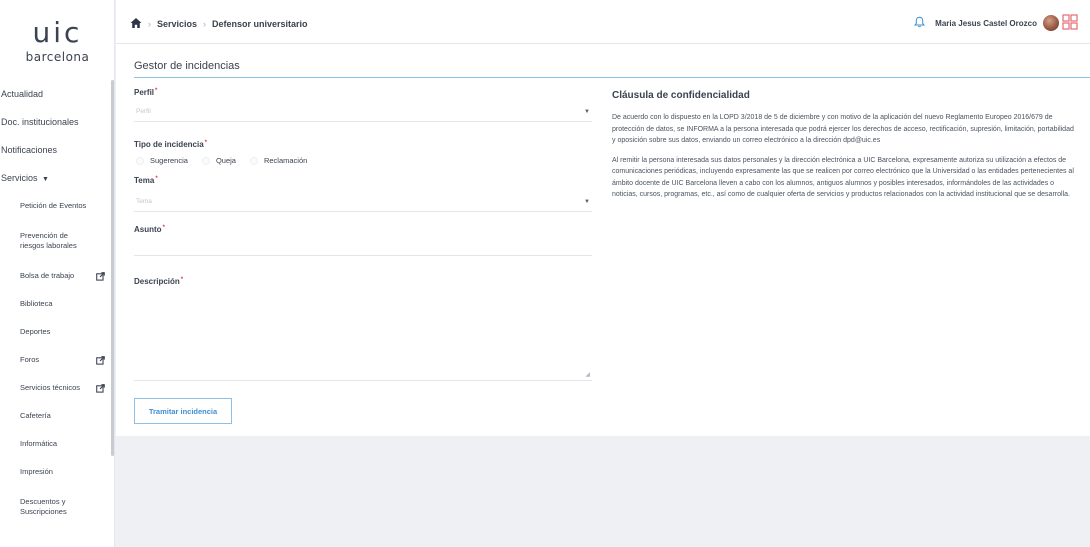 This screenshot has width=1090, height=547. I want to click on sidebar-subitem-label: Descuentos y Suscripciones, so click(43, 506).